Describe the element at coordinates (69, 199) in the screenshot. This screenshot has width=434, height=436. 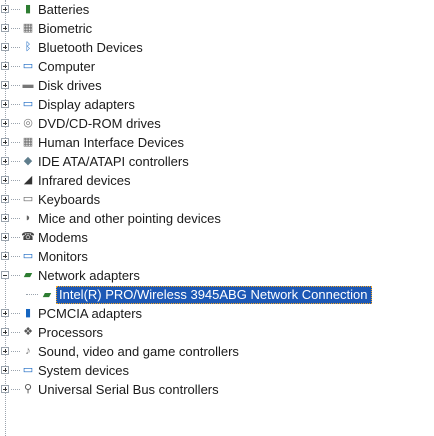
I see `tree-item-label: Keyboards` at that location.